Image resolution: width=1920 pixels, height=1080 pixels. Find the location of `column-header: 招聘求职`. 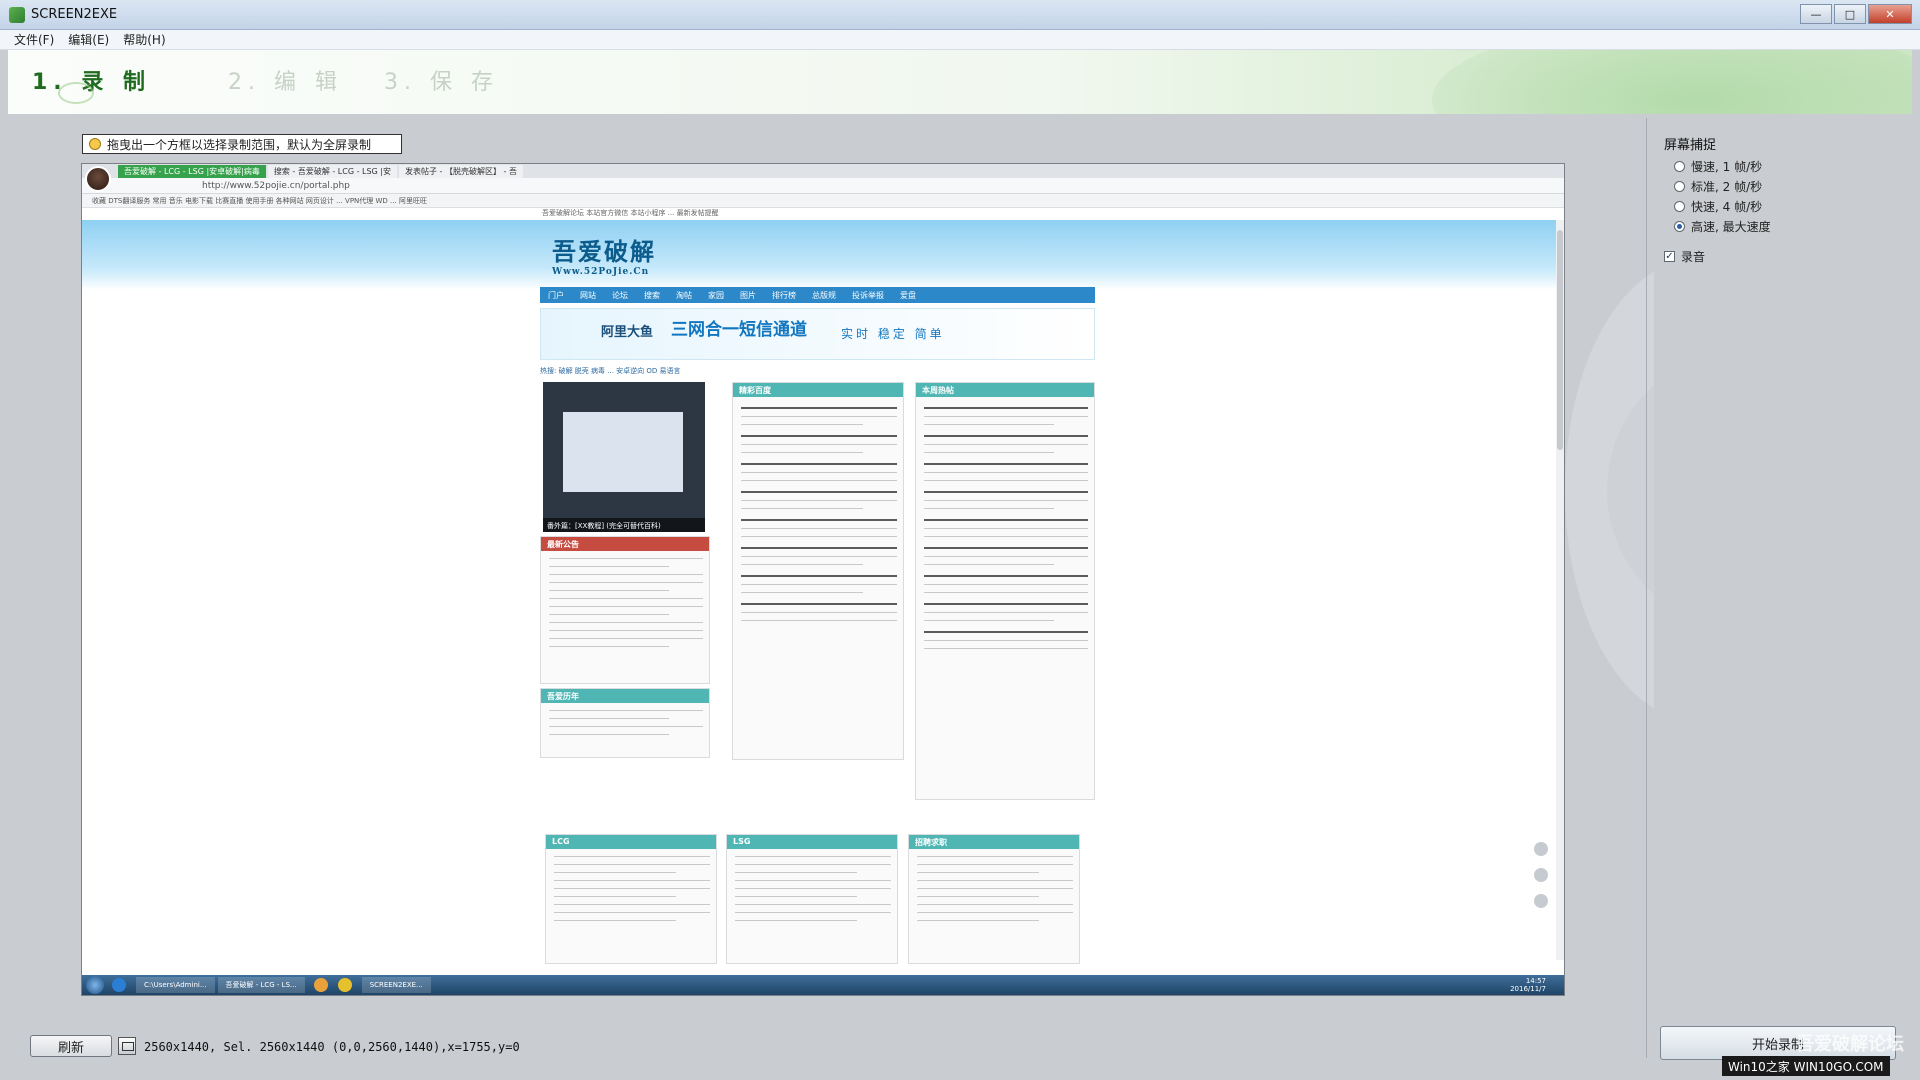

column-header: 招聘求职 is located at coordinates (994, 842).